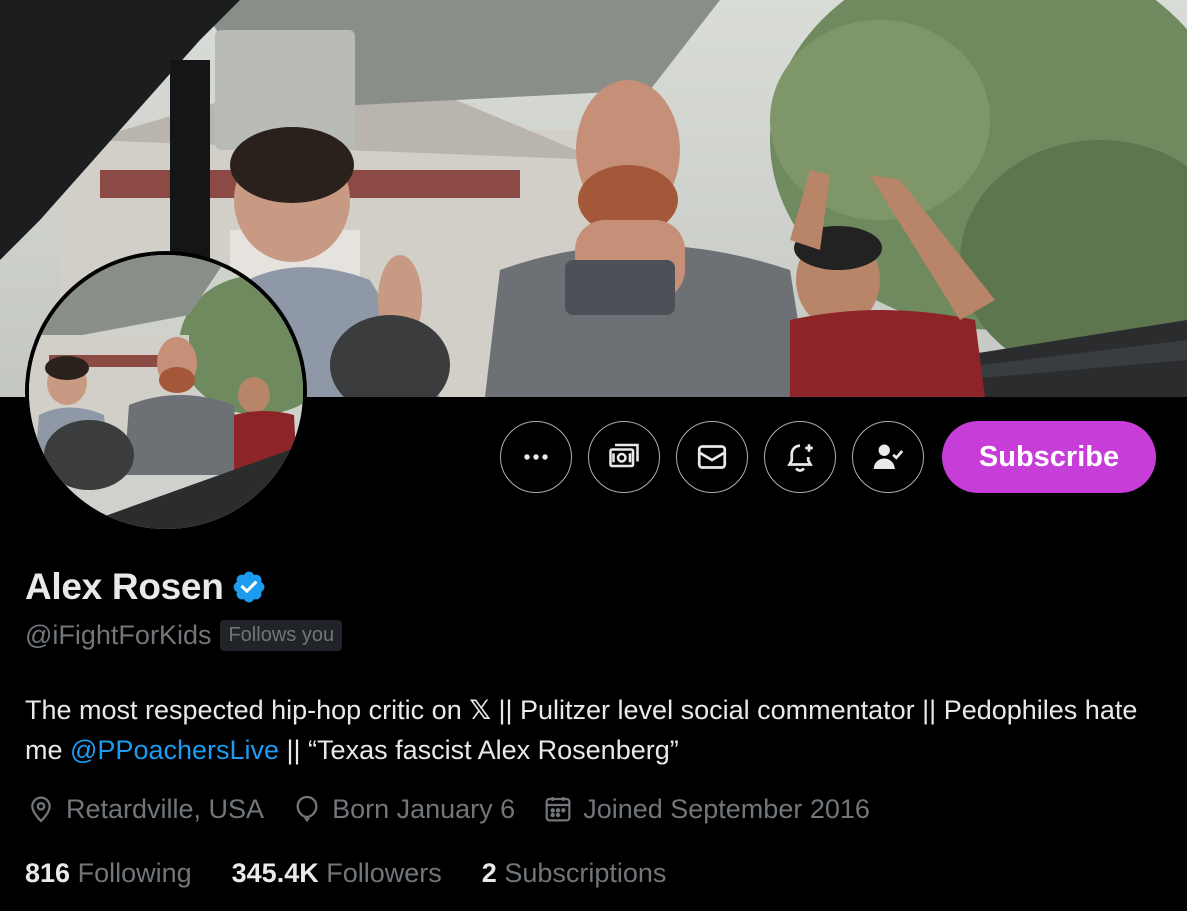 This screenshot has height=911, width=1187. I want to click on follows-you-badge: Follows you, so click(281, 635).